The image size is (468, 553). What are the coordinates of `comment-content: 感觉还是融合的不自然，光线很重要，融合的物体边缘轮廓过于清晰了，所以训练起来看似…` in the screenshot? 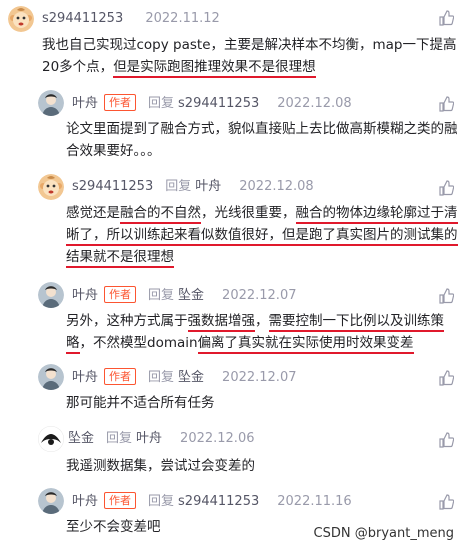 It's located at (262, 235).